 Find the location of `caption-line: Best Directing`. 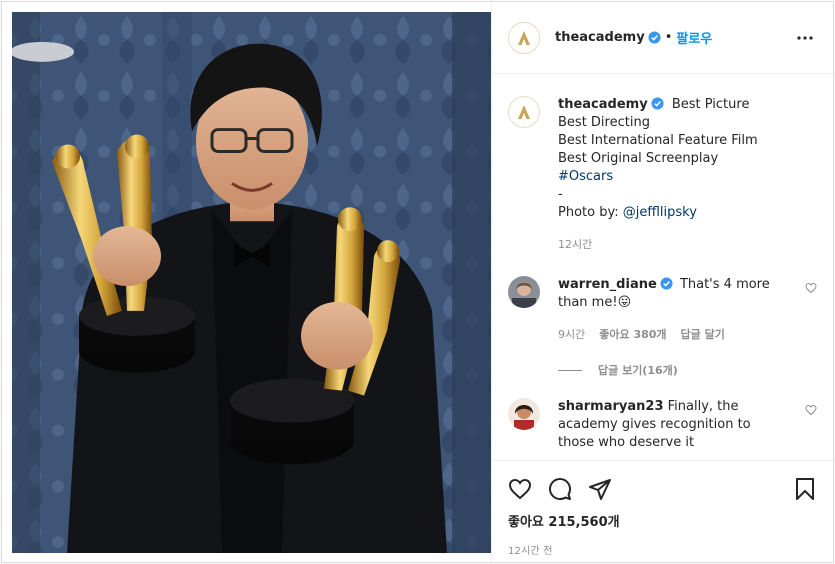

caption-line: Best Directing is located at coordinates (604, 122).